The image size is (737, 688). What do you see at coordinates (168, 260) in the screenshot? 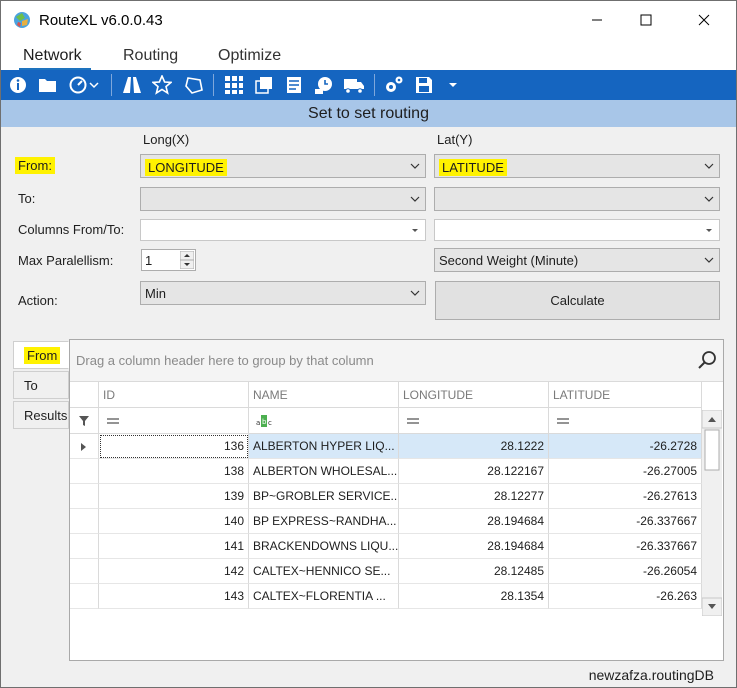
I see `max-parallelism-stepper: 1` at bounding box center [168, 260].